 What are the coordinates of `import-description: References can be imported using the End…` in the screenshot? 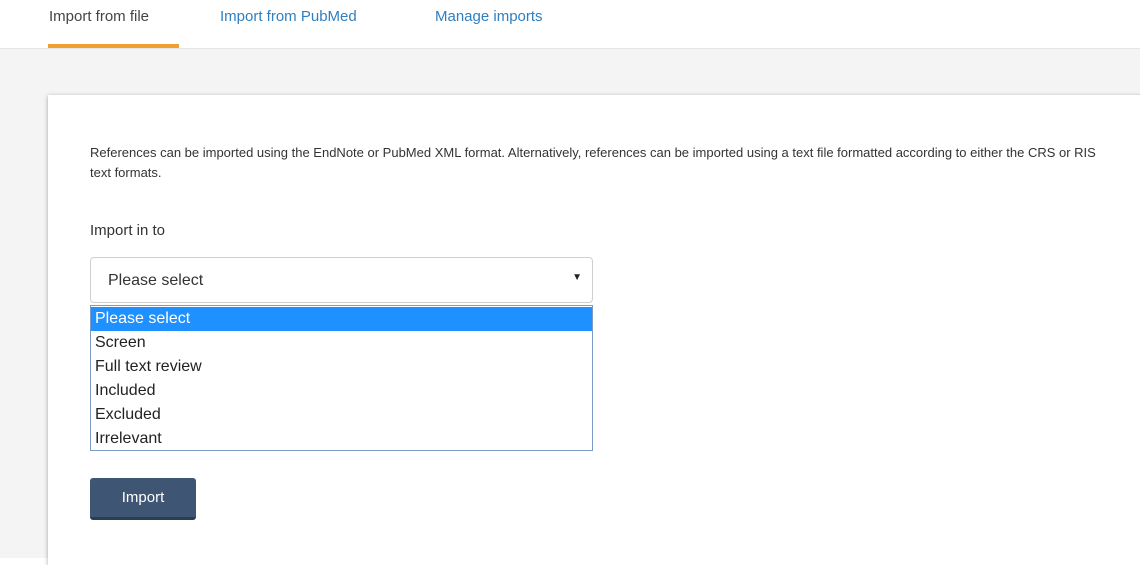 It's located at (593, 162).